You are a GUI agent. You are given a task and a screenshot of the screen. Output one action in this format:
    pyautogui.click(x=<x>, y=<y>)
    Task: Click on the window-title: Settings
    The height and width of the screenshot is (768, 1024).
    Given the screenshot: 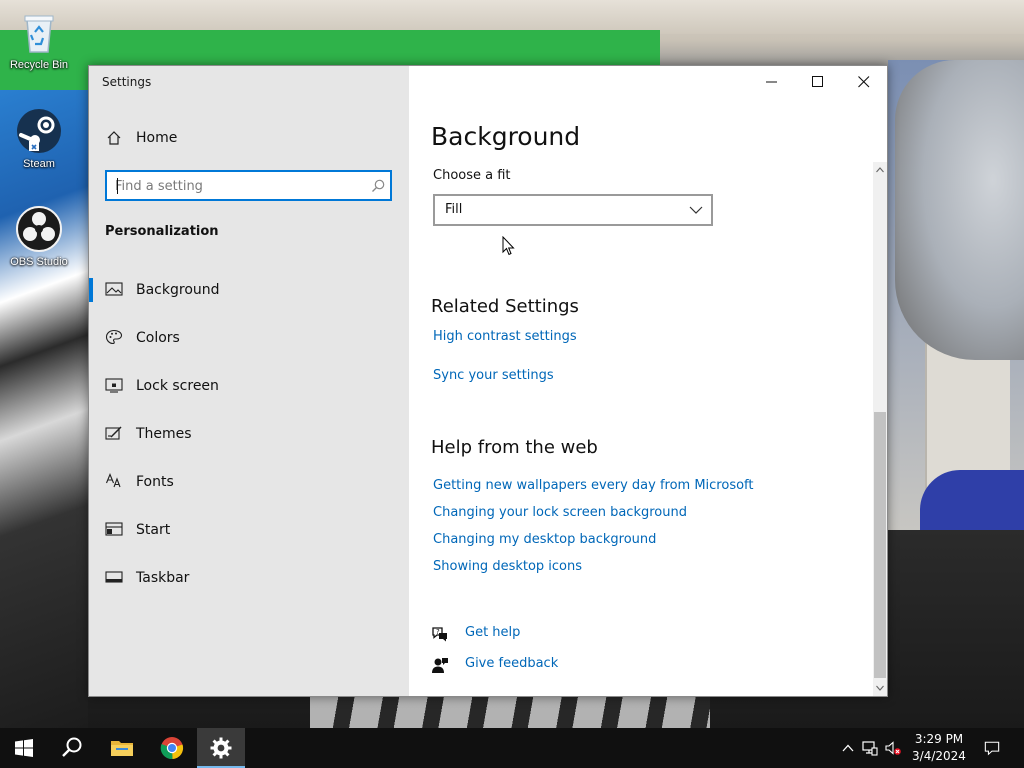 What is the action you would take?
    pyautogui.click(x=127, y=82)
    